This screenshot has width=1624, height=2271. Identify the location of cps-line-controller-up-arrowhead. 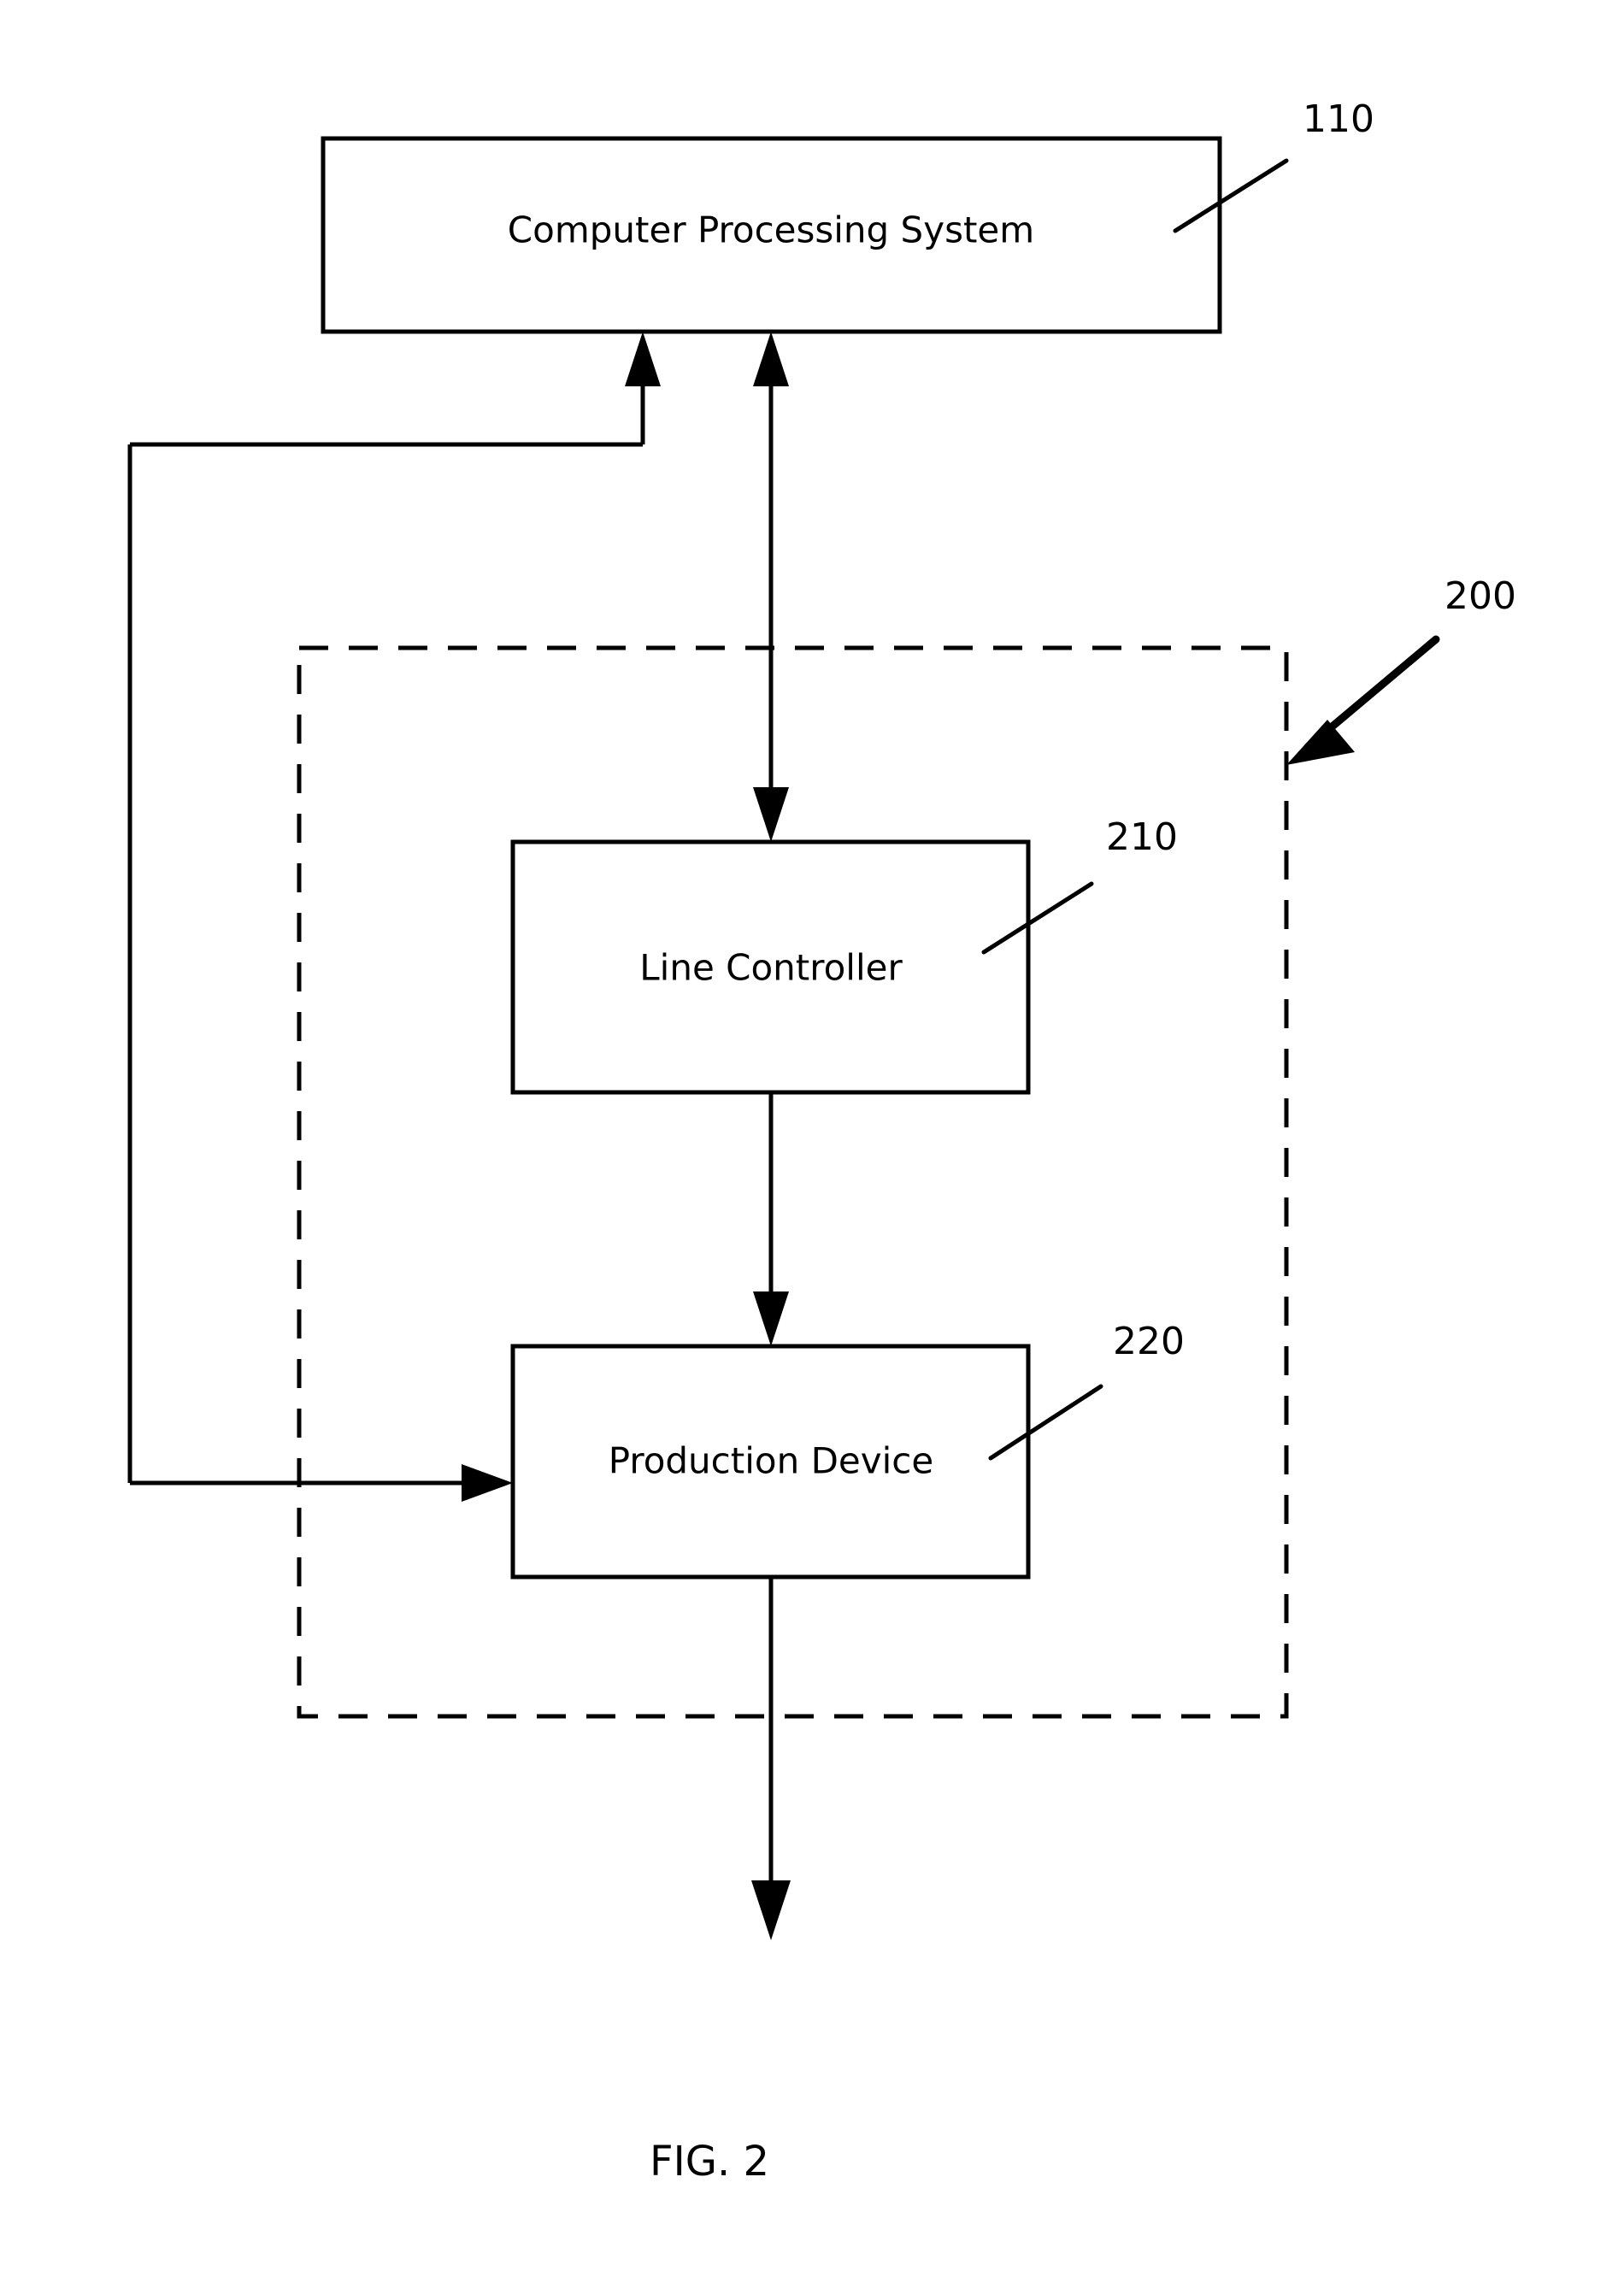
(771, 359).